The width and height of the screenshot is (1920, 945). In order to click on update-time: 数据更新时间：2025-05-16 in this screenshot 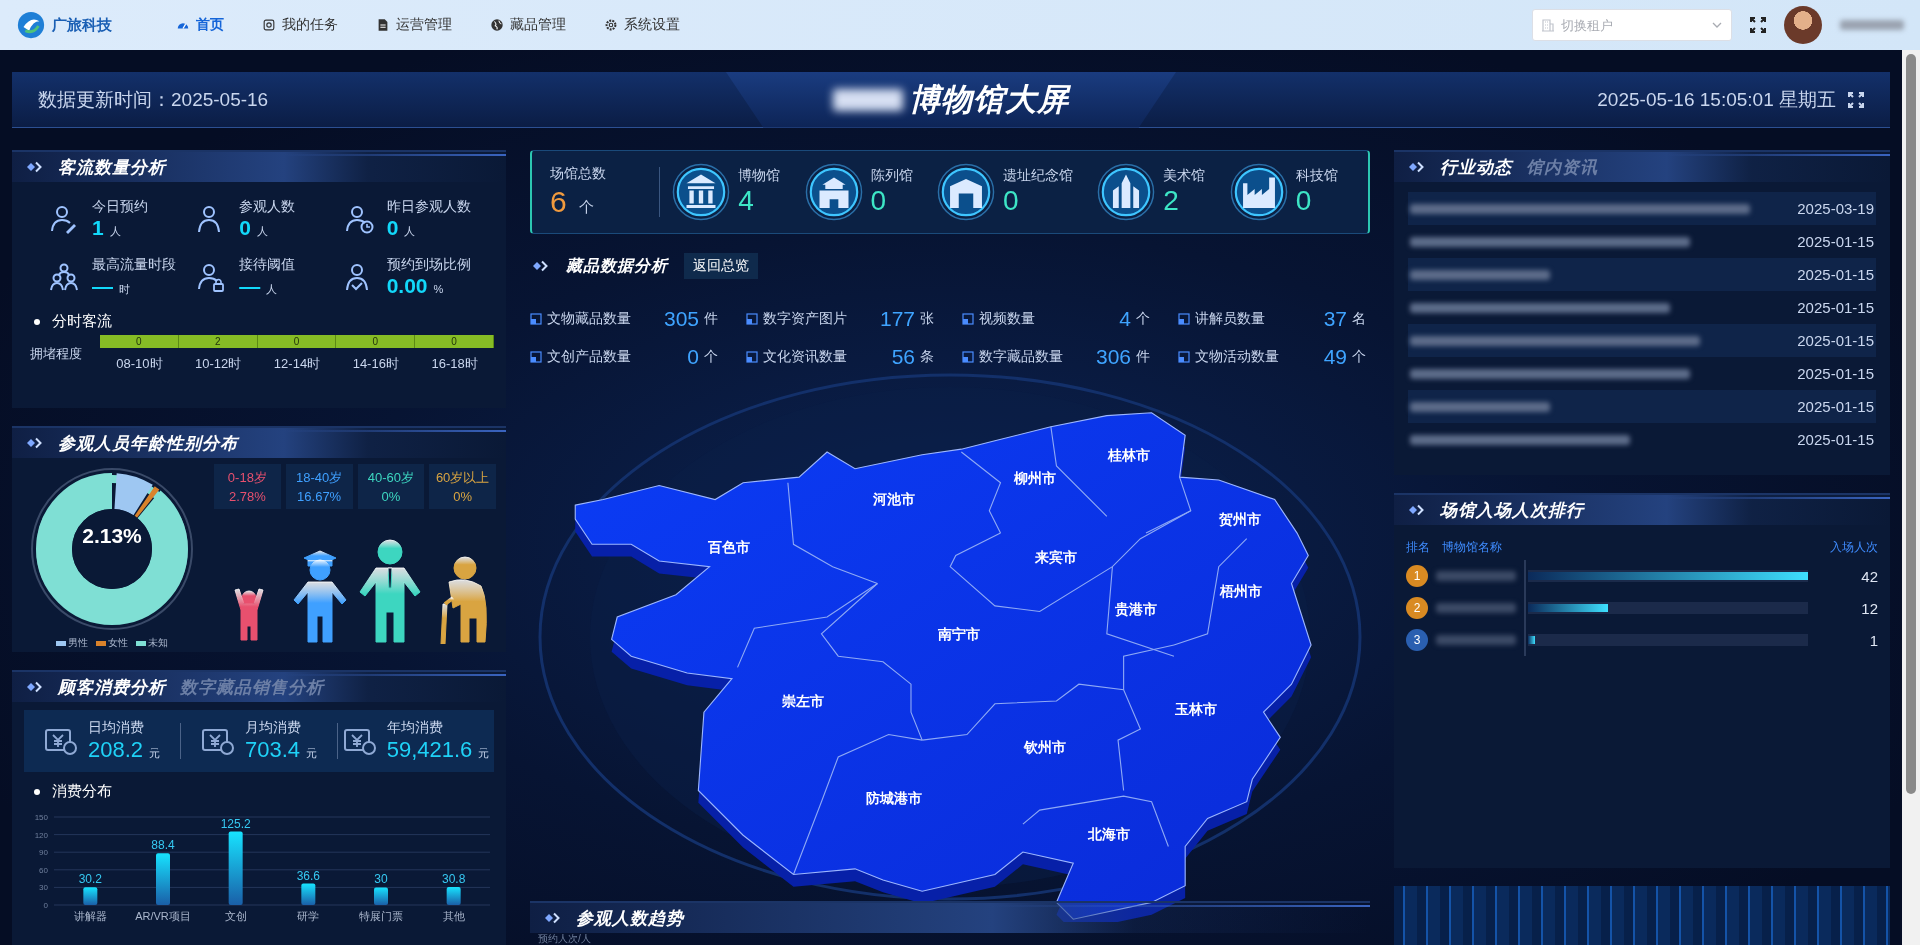, I will do `click(154, 99)`.